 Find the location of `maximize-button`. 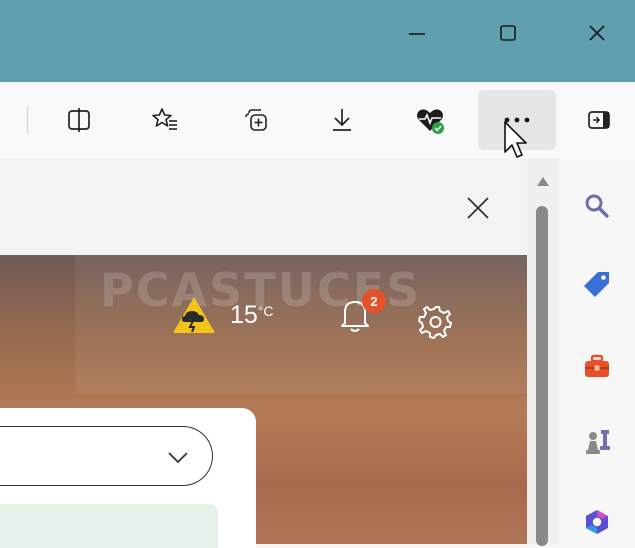

maximize-button is located at coordinates (508, 33).